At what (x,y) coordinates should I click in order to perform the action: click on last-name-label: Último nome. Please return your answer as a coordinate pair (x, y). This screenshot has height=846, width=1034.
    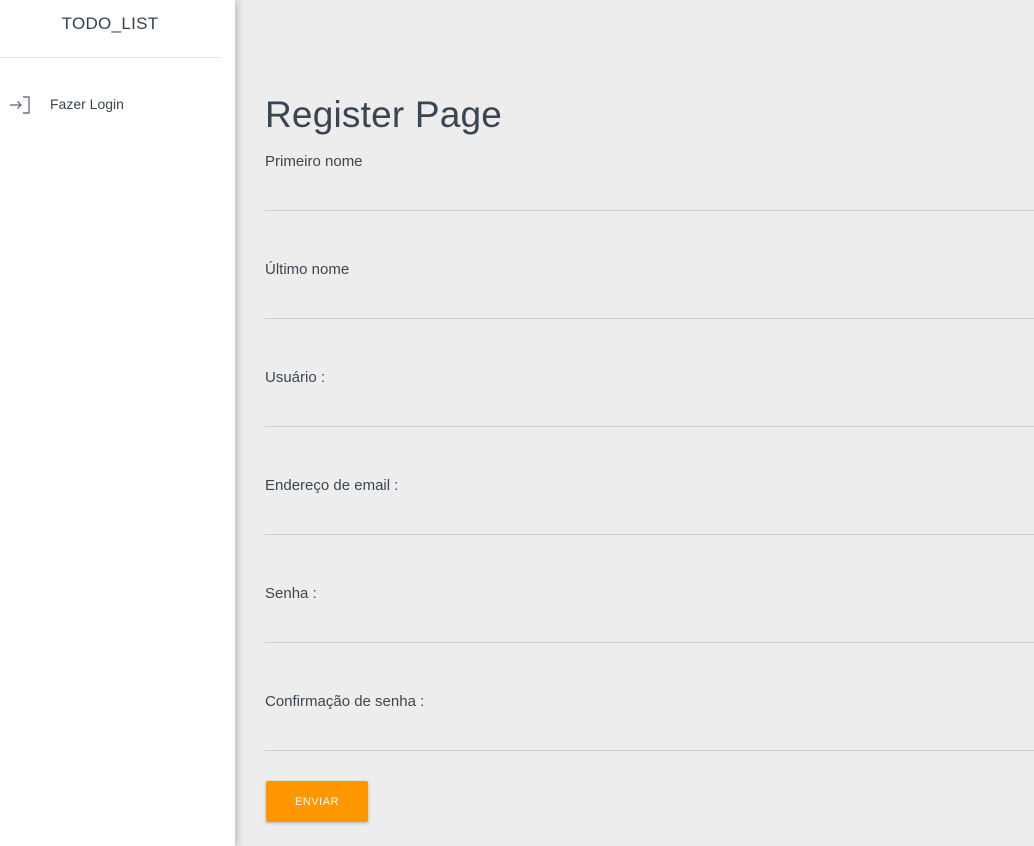
    Looking at the image, I should click on (307, 269).